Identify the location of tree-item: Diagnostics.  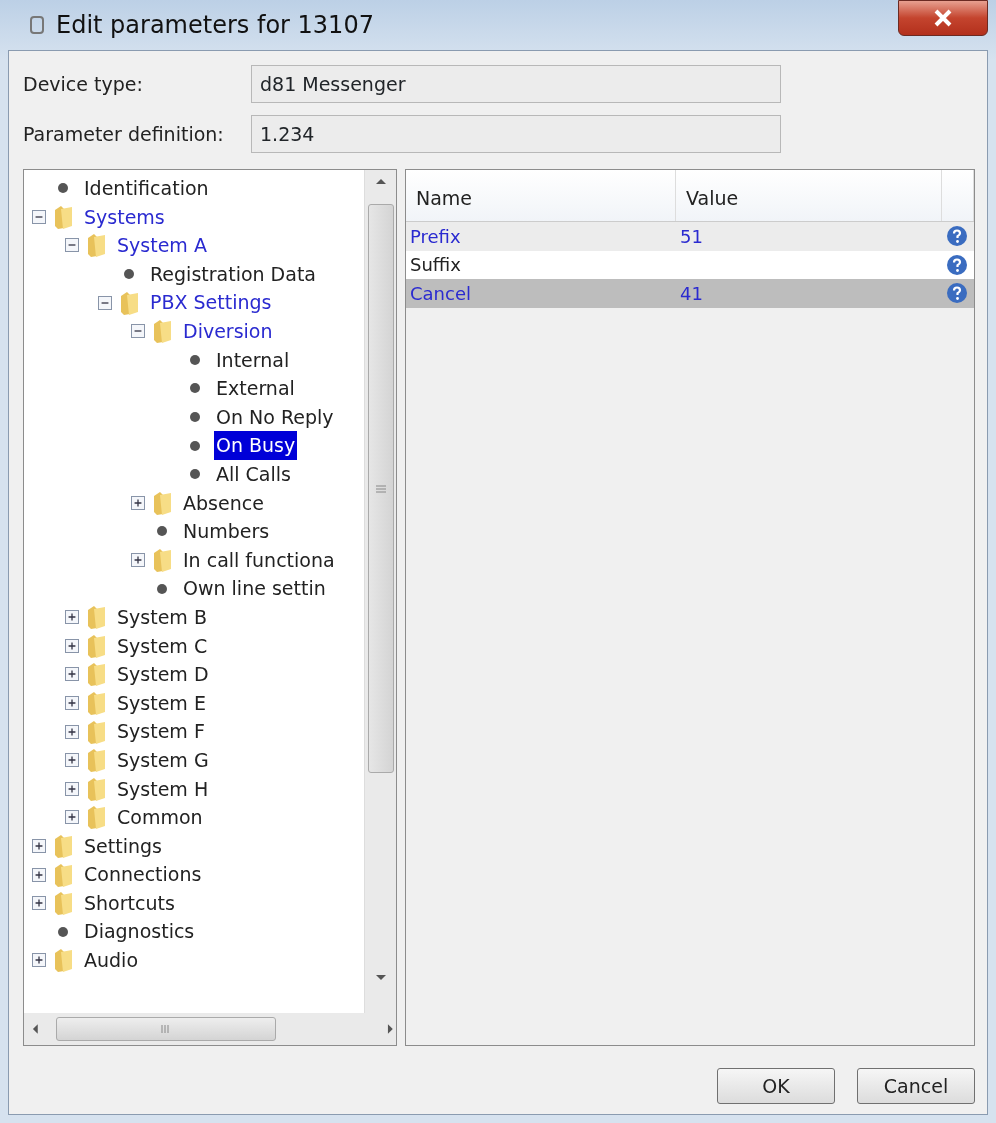
(139, 931).